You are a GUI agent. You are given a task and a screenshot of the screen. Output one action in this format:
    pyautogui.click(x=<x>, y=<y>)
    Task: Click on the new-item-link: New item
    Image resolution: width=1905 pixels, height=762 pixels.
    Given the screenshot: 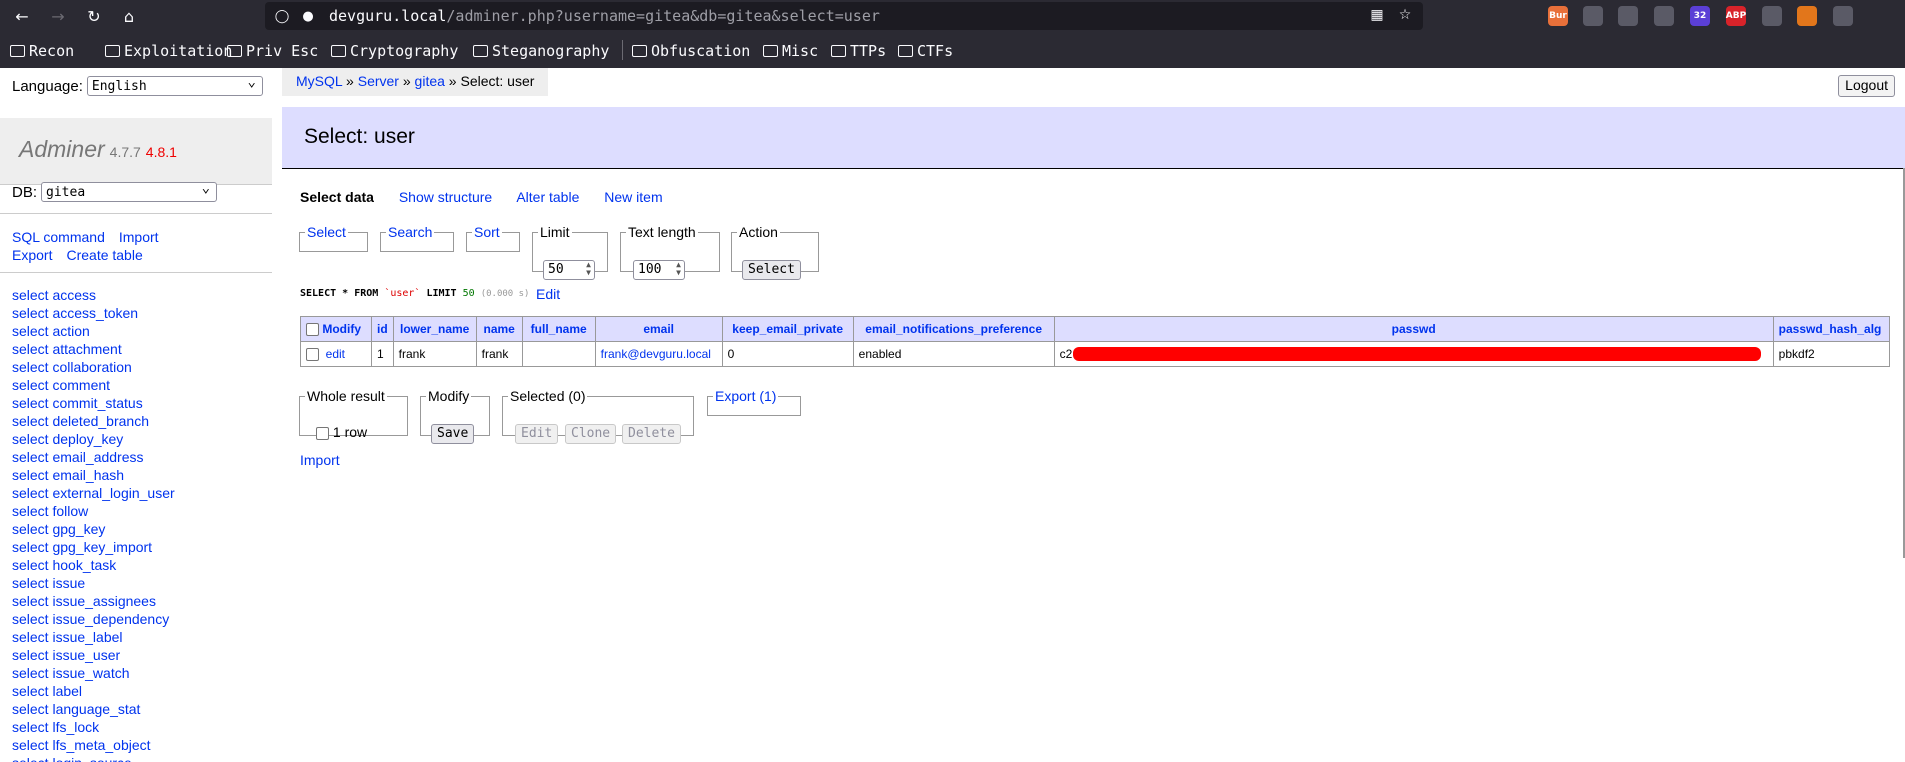 What is the action you would take?
    pyautogui.click(x=633, y=197)
    